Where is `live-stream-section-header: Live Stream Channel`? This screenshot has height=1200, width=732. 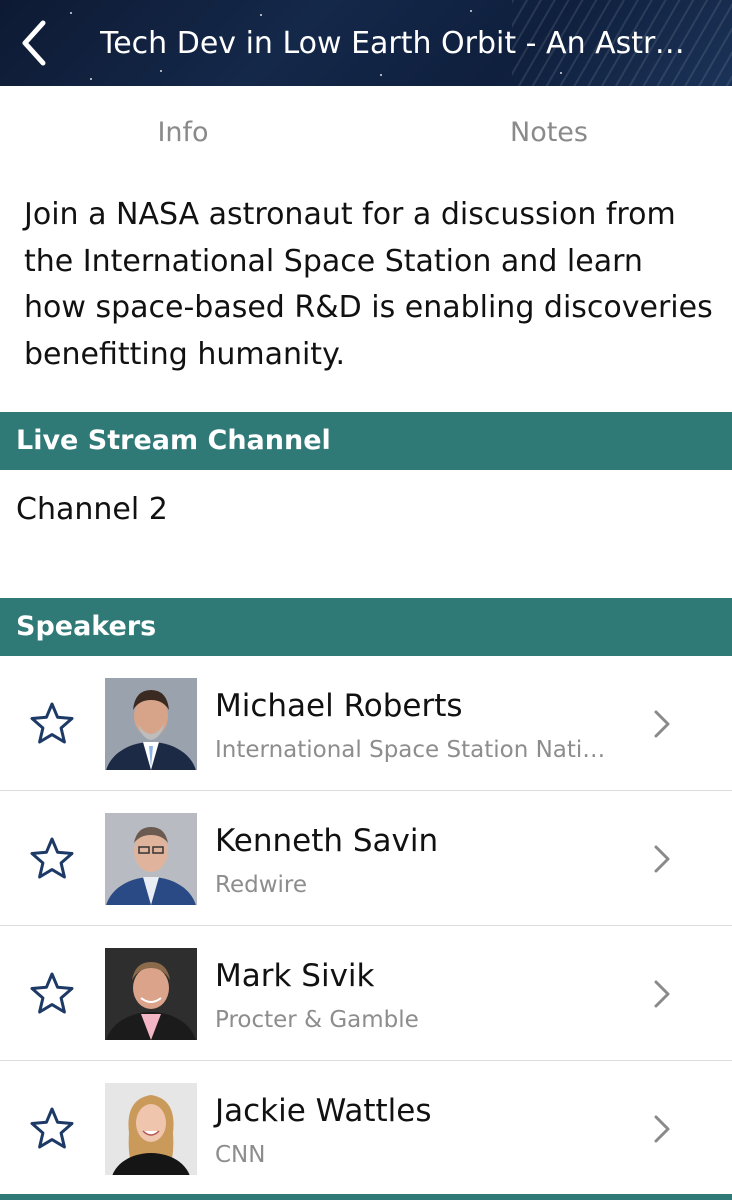
live-stream-section-header: Live Stream Channel is located at coordinates (366, 441).